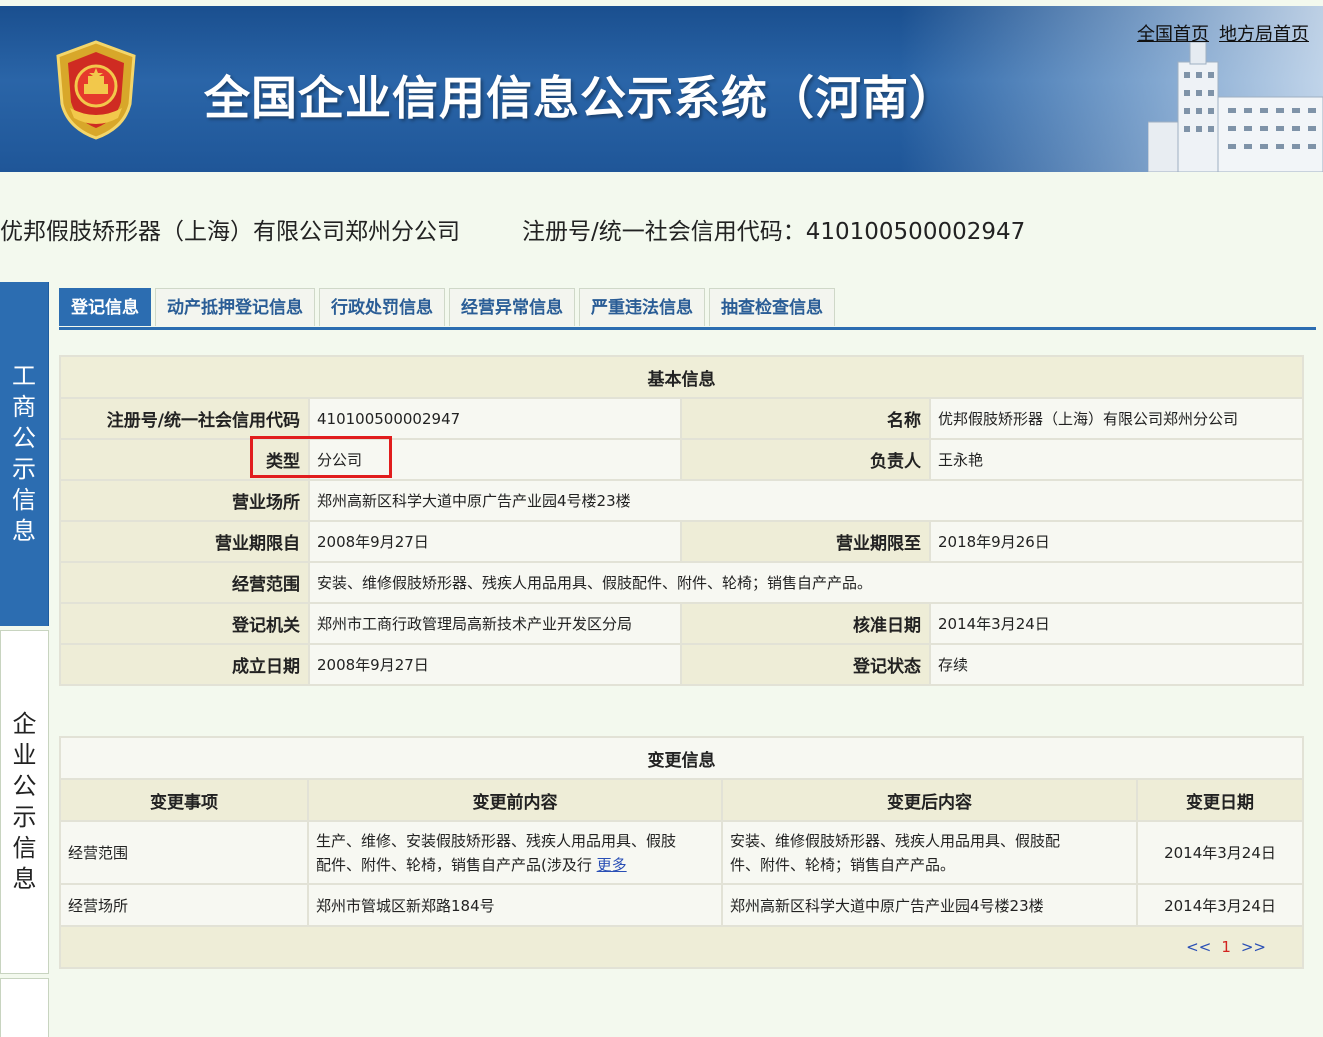  What do you see at coordinates (512, 307) in the screenshot?
I see `tab-abnormal-operation: 经营异常信息` at bounding box center [512, 307].